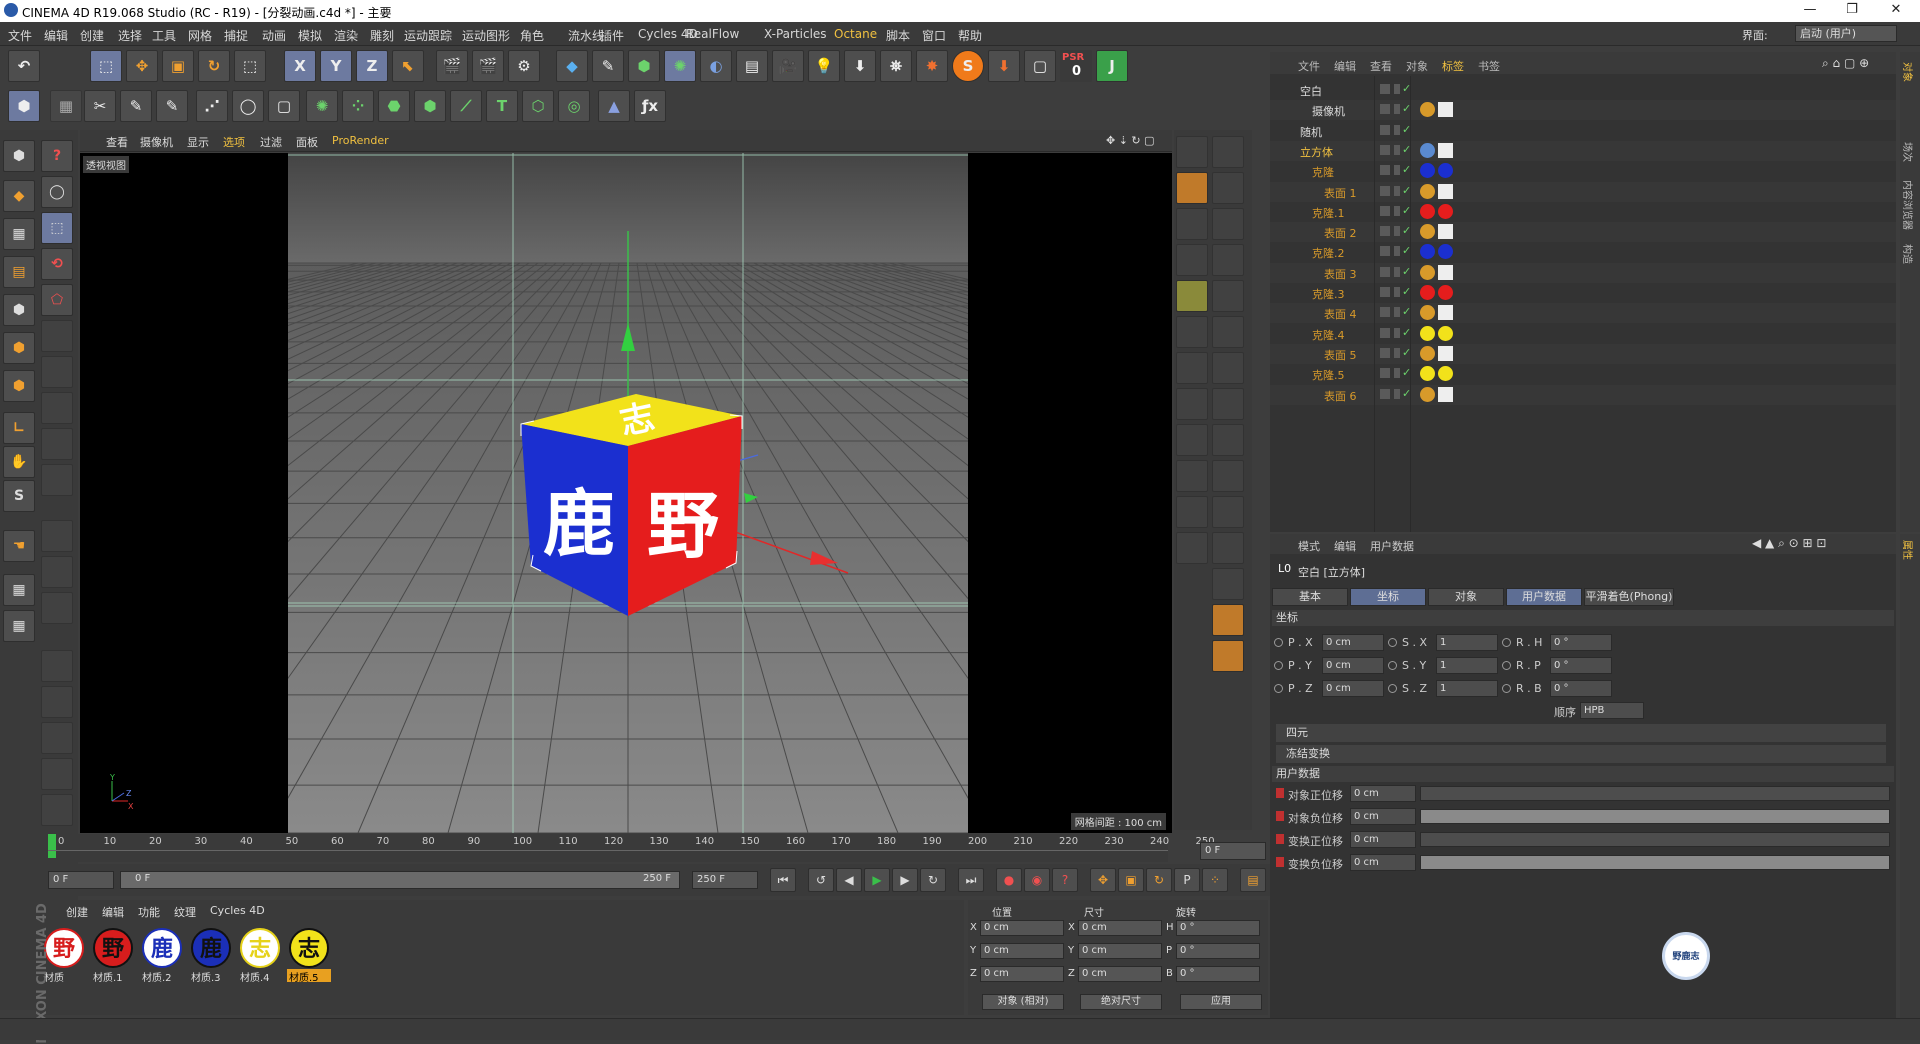 This screenshot has height=1044, width=1920. What do you see at coordinates (164, 35) in the screenshot?
I see `menu-item-4: 工具` at bounding box center [164, 35].